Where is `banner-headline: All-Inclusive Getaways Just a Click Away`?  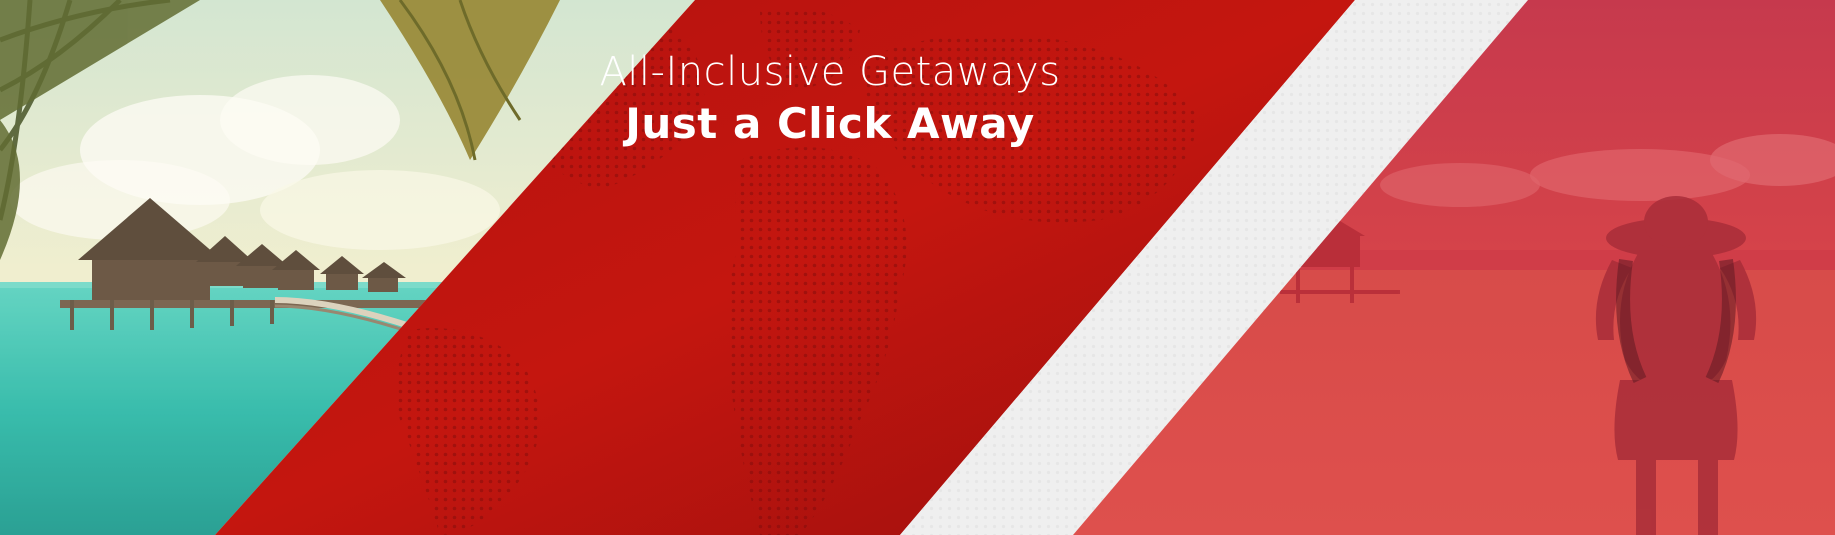
banner-headline: All-Inclusive Getaways Just a Click Away is located at coordinates (830, 99).